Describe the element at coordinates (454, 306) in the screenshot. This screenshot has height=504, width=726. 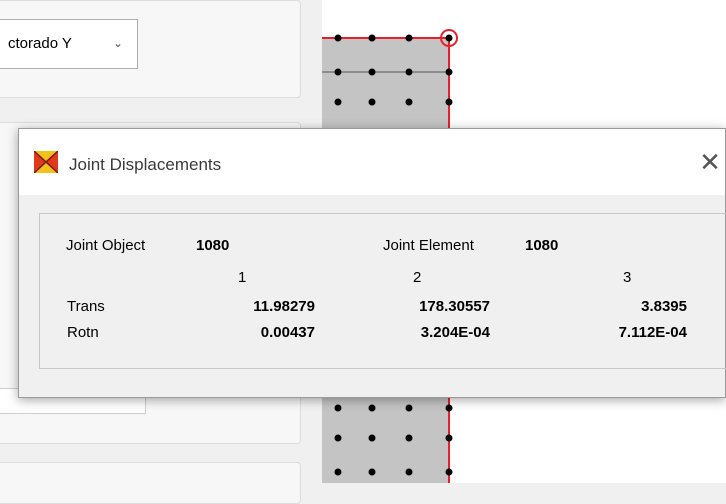
I see `trans-value-2: 178.30557` at that location.